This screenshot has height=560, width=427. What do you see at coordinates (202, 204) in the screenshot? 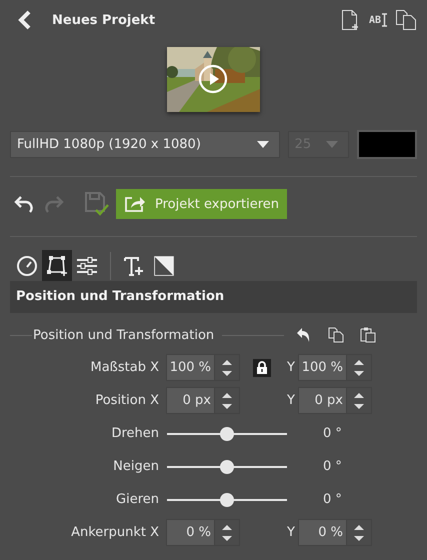
I see `export-button: Projekt exportieren` at bounding box center [202, 204].